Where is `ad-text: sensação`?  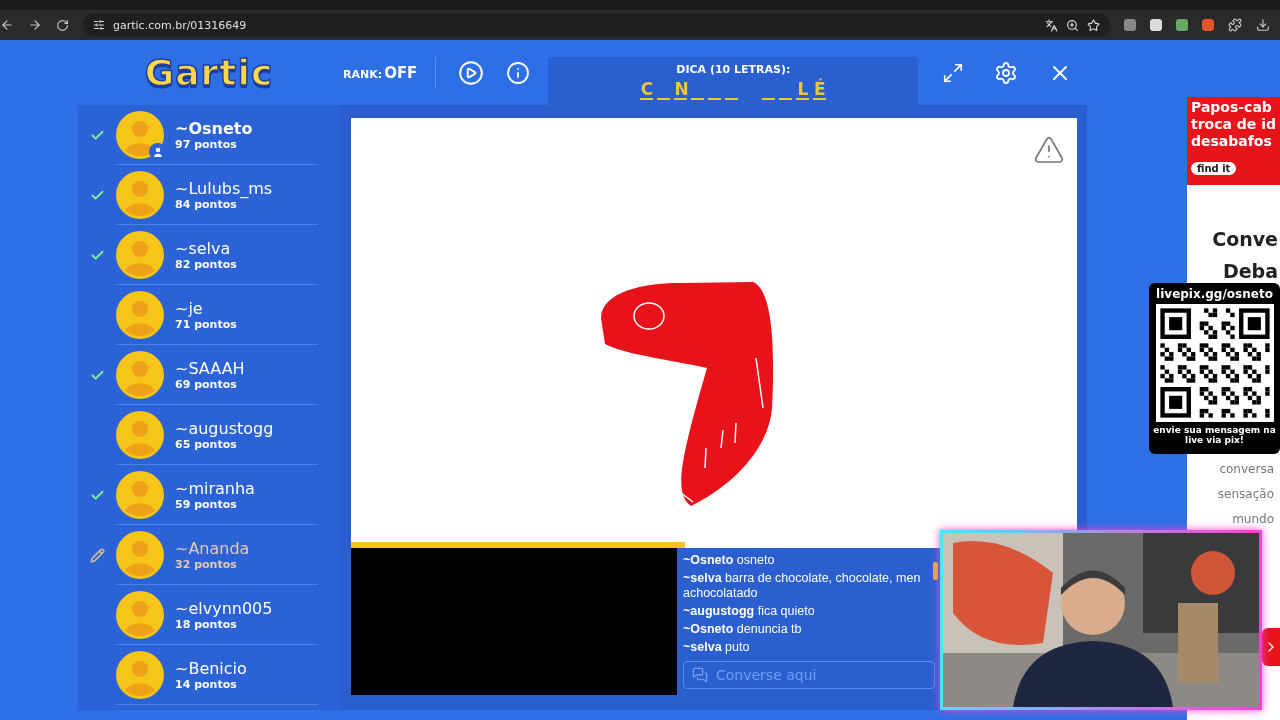 ad-text: sensação is located at coordinates (1246, 494).